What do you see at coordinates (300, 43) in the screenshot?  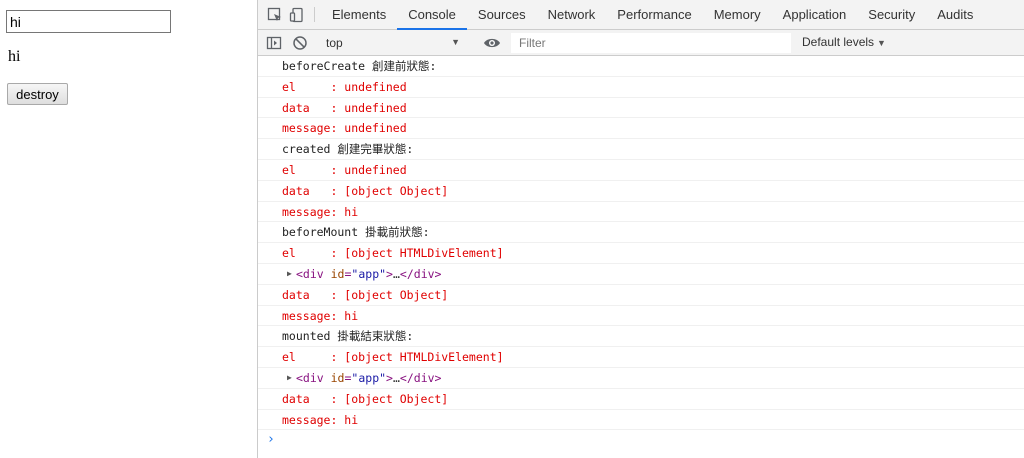 I see `clear-console-icon` at bounding box center [300, 43].